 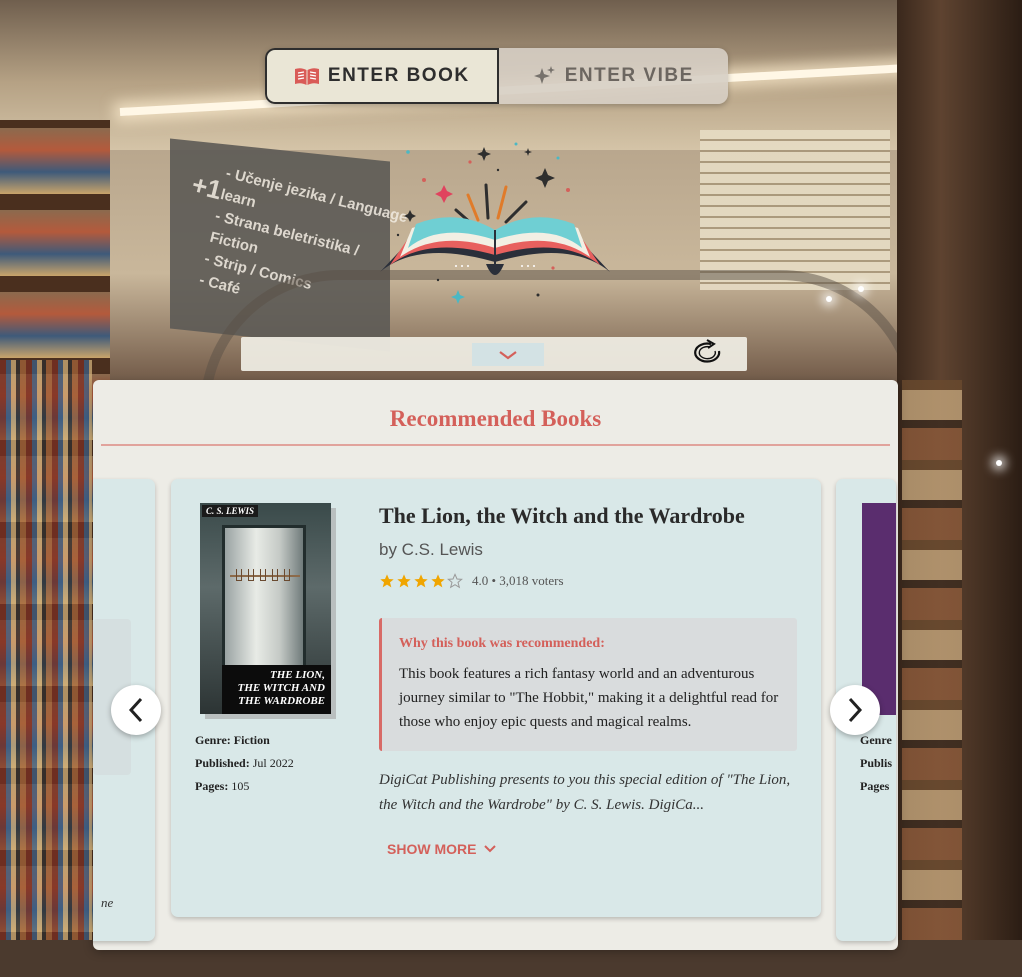 What do you see at coordinates (879, 609) in the screenshot?
I see `next-book-cover` at bounding box center [879, 609].